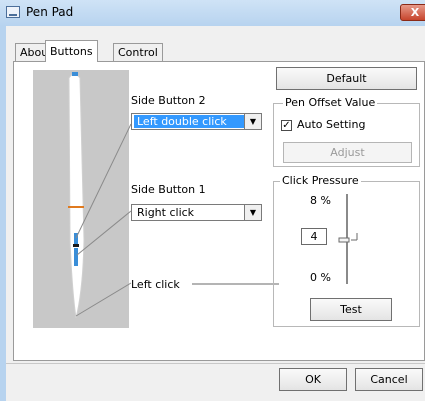 This screenshot has width=425, height=401. I want to click on tab-buttons: Buttons, so click(71, 51).